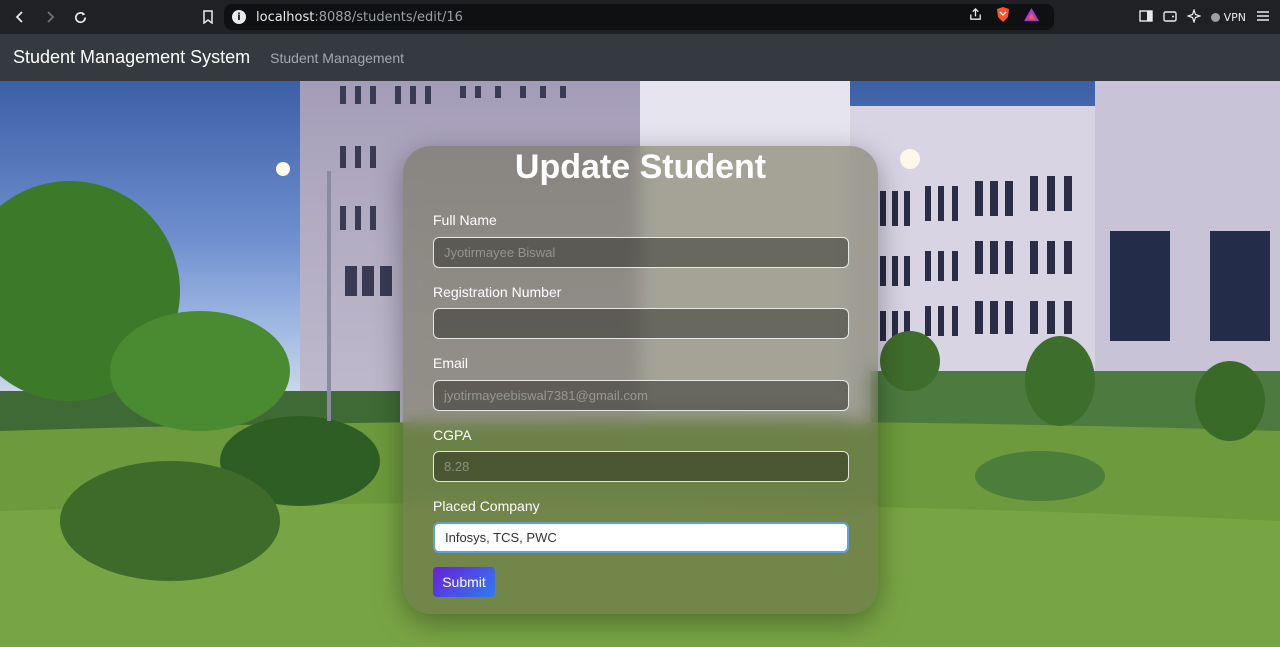  Describe the element at coordinates (359, 17) in the screenshot. I see `url-text: localhost:8088/students/edit/16` at that location.